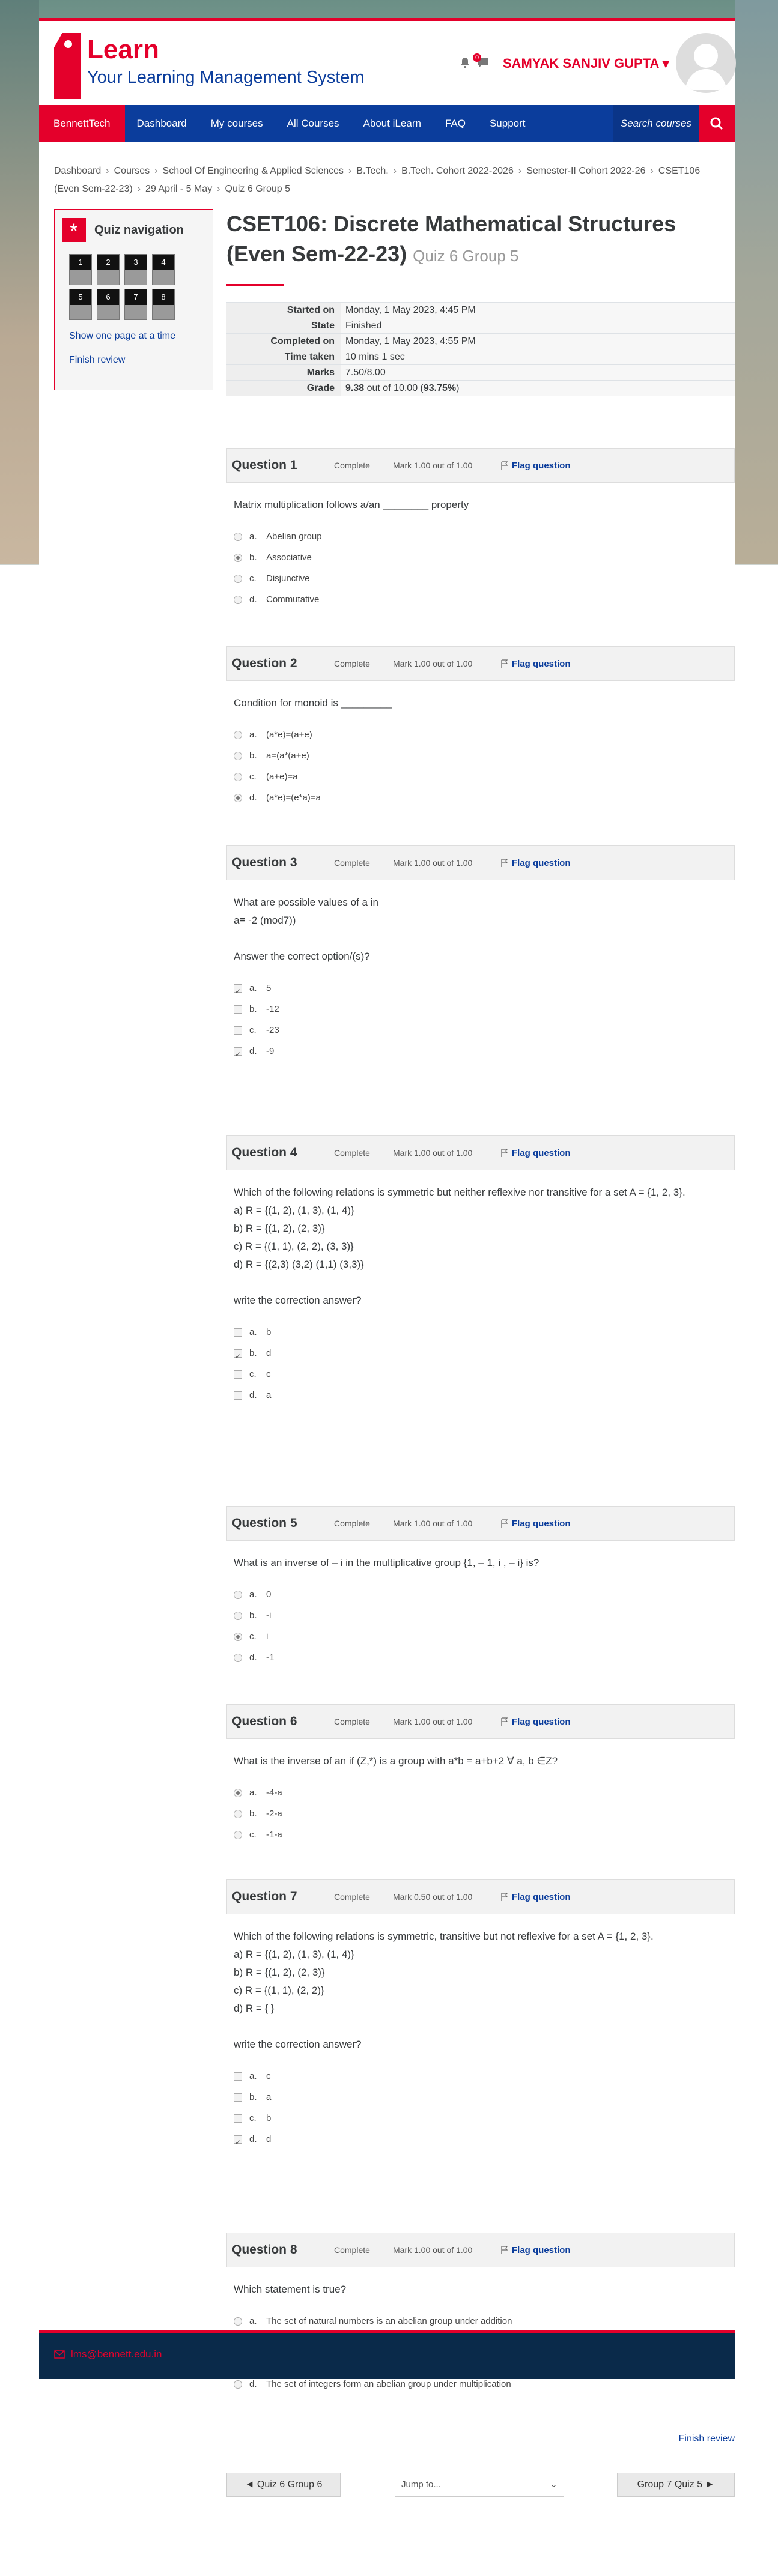 The height and width of the screenshot is (2576, 778). Describe the element at coordinates (481, 536) in the screenshot. I see `answer-option: a. Abelian group` at that location.